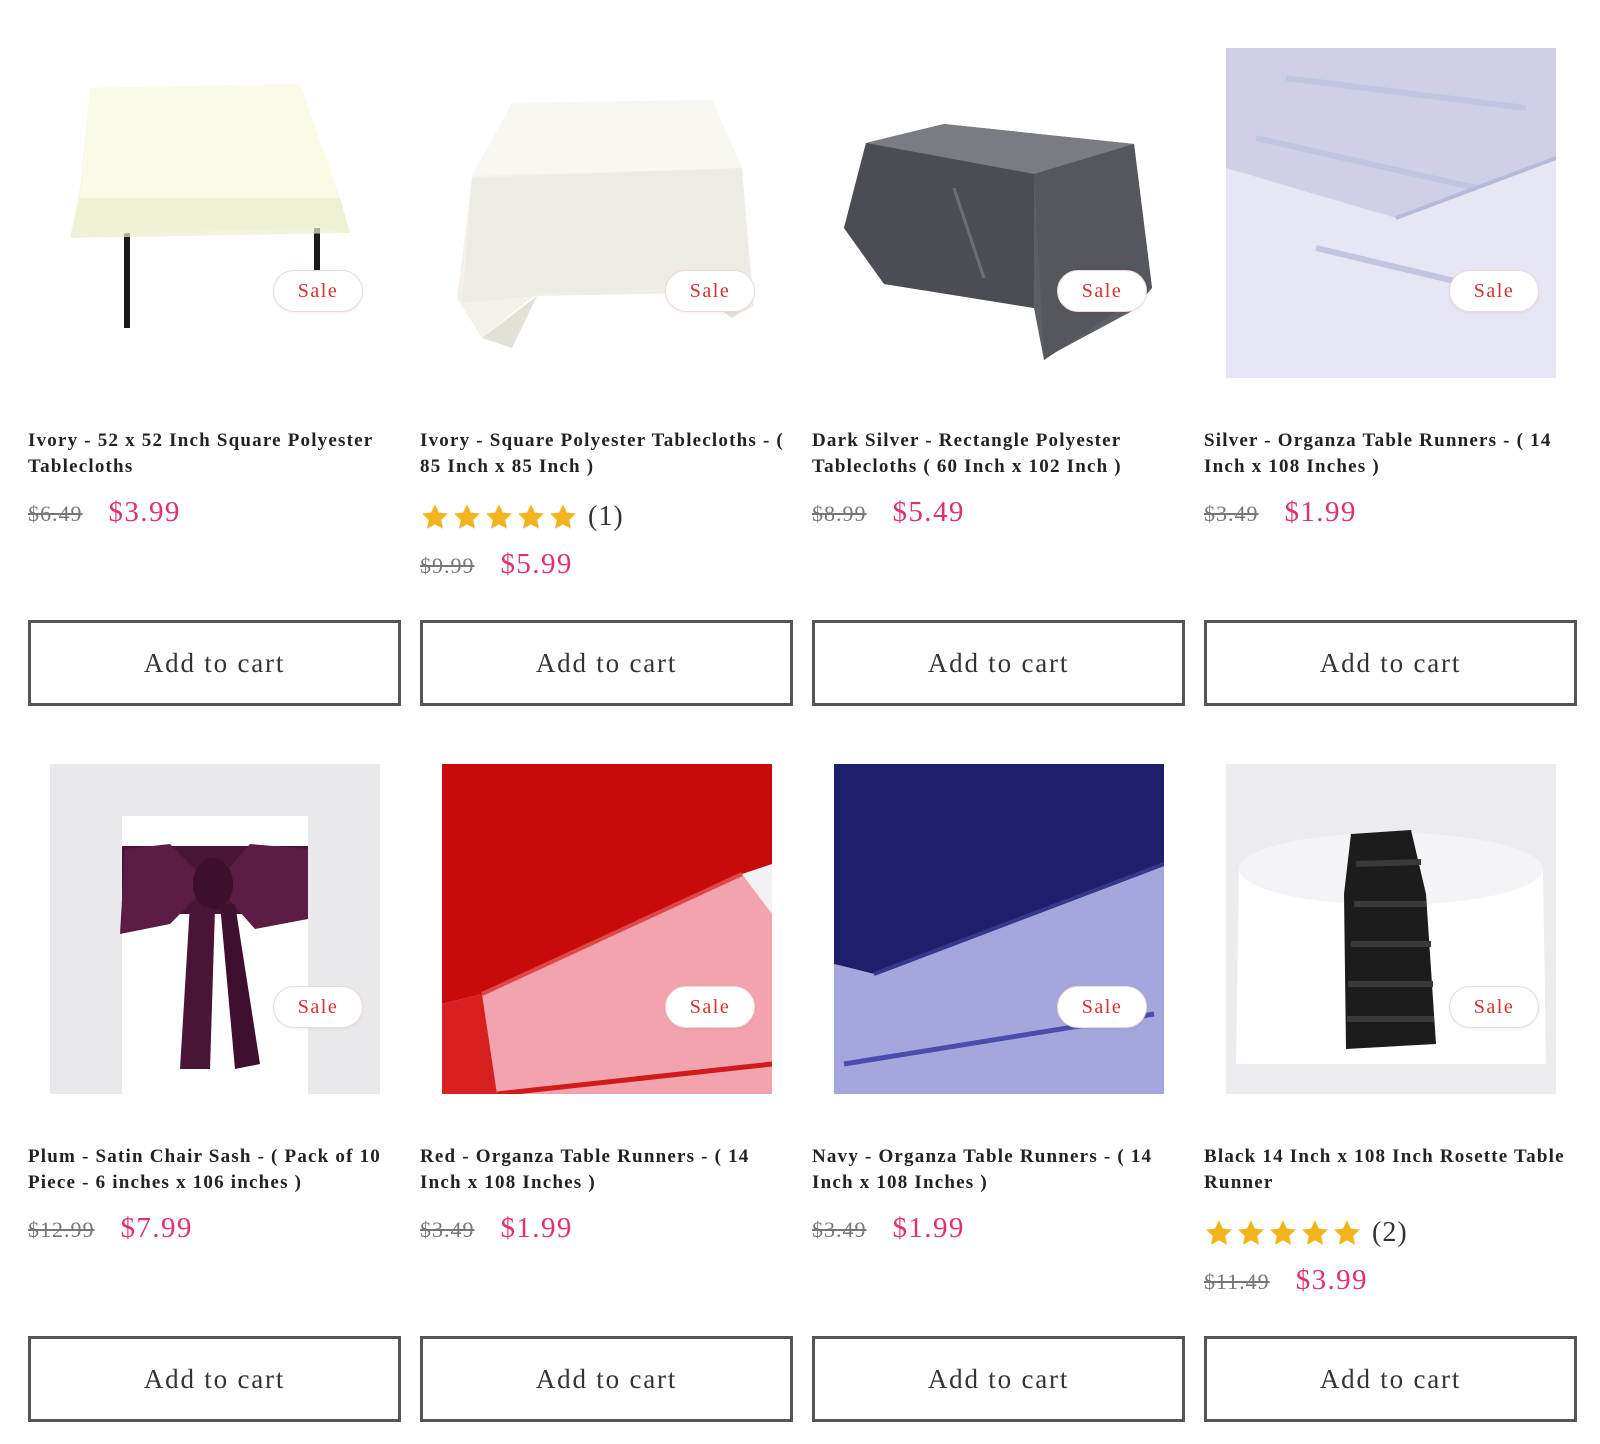  What do you see at coordinates (1286, 1280) in the screenshot?
I see `price-group: $11.49 $3.99` at bounding box center [1286, 1280].